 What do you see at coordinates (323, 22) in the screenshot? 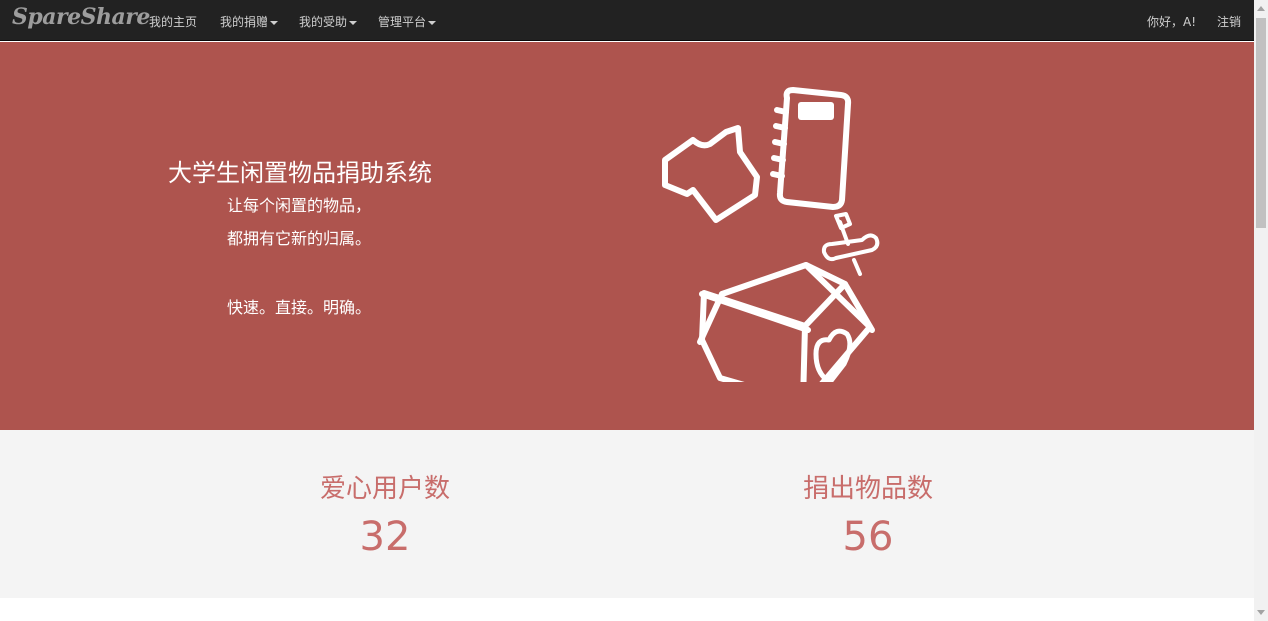
I see `nav-item-label: 我的受助` at bounding box center [323, 22].